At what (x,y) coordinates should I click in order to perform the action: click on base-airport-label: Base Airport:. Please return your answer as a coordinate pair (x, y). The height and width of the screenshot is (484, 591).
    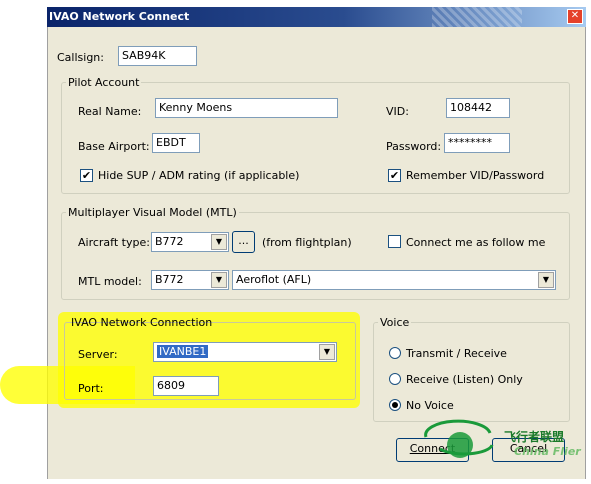
    Looking at the image, I should click on (114, 146).